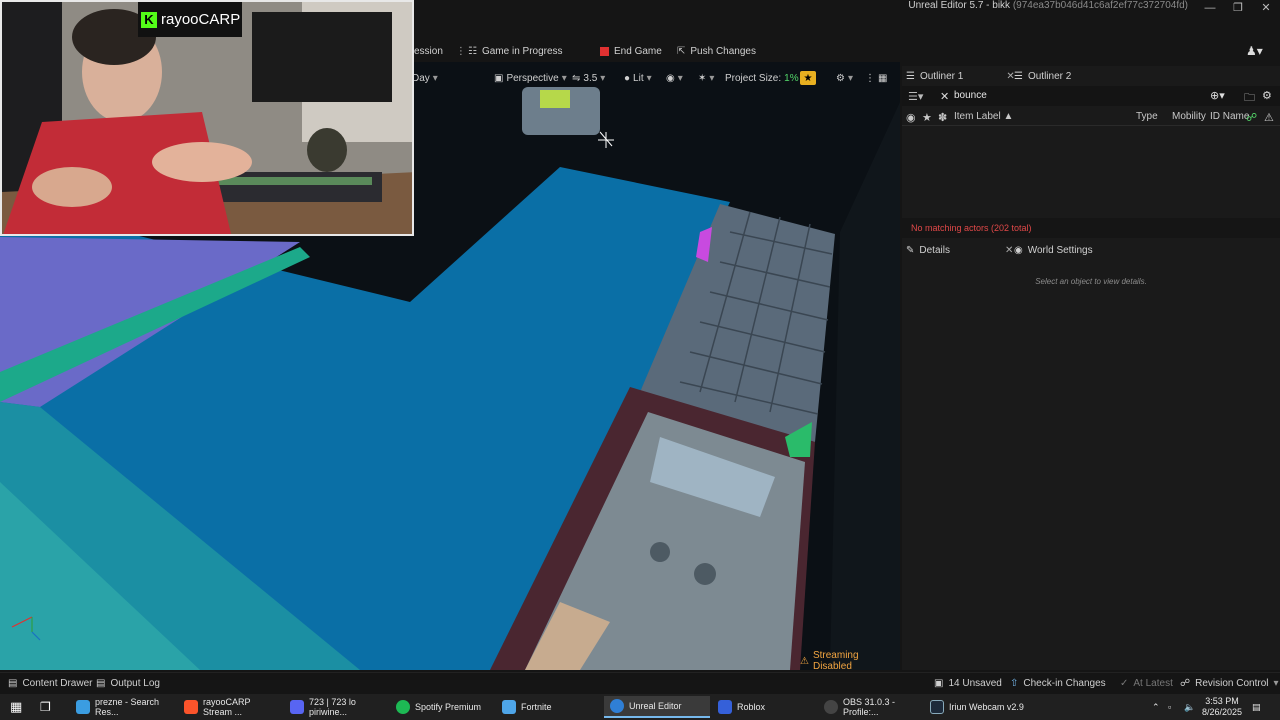 Image resolution: width=1280 pixels, height=720 pixels. Describe the element at coordinates (657, 707) in the screenshot. I see `taskbar-item-unreal: Unreal Editor` at that location.